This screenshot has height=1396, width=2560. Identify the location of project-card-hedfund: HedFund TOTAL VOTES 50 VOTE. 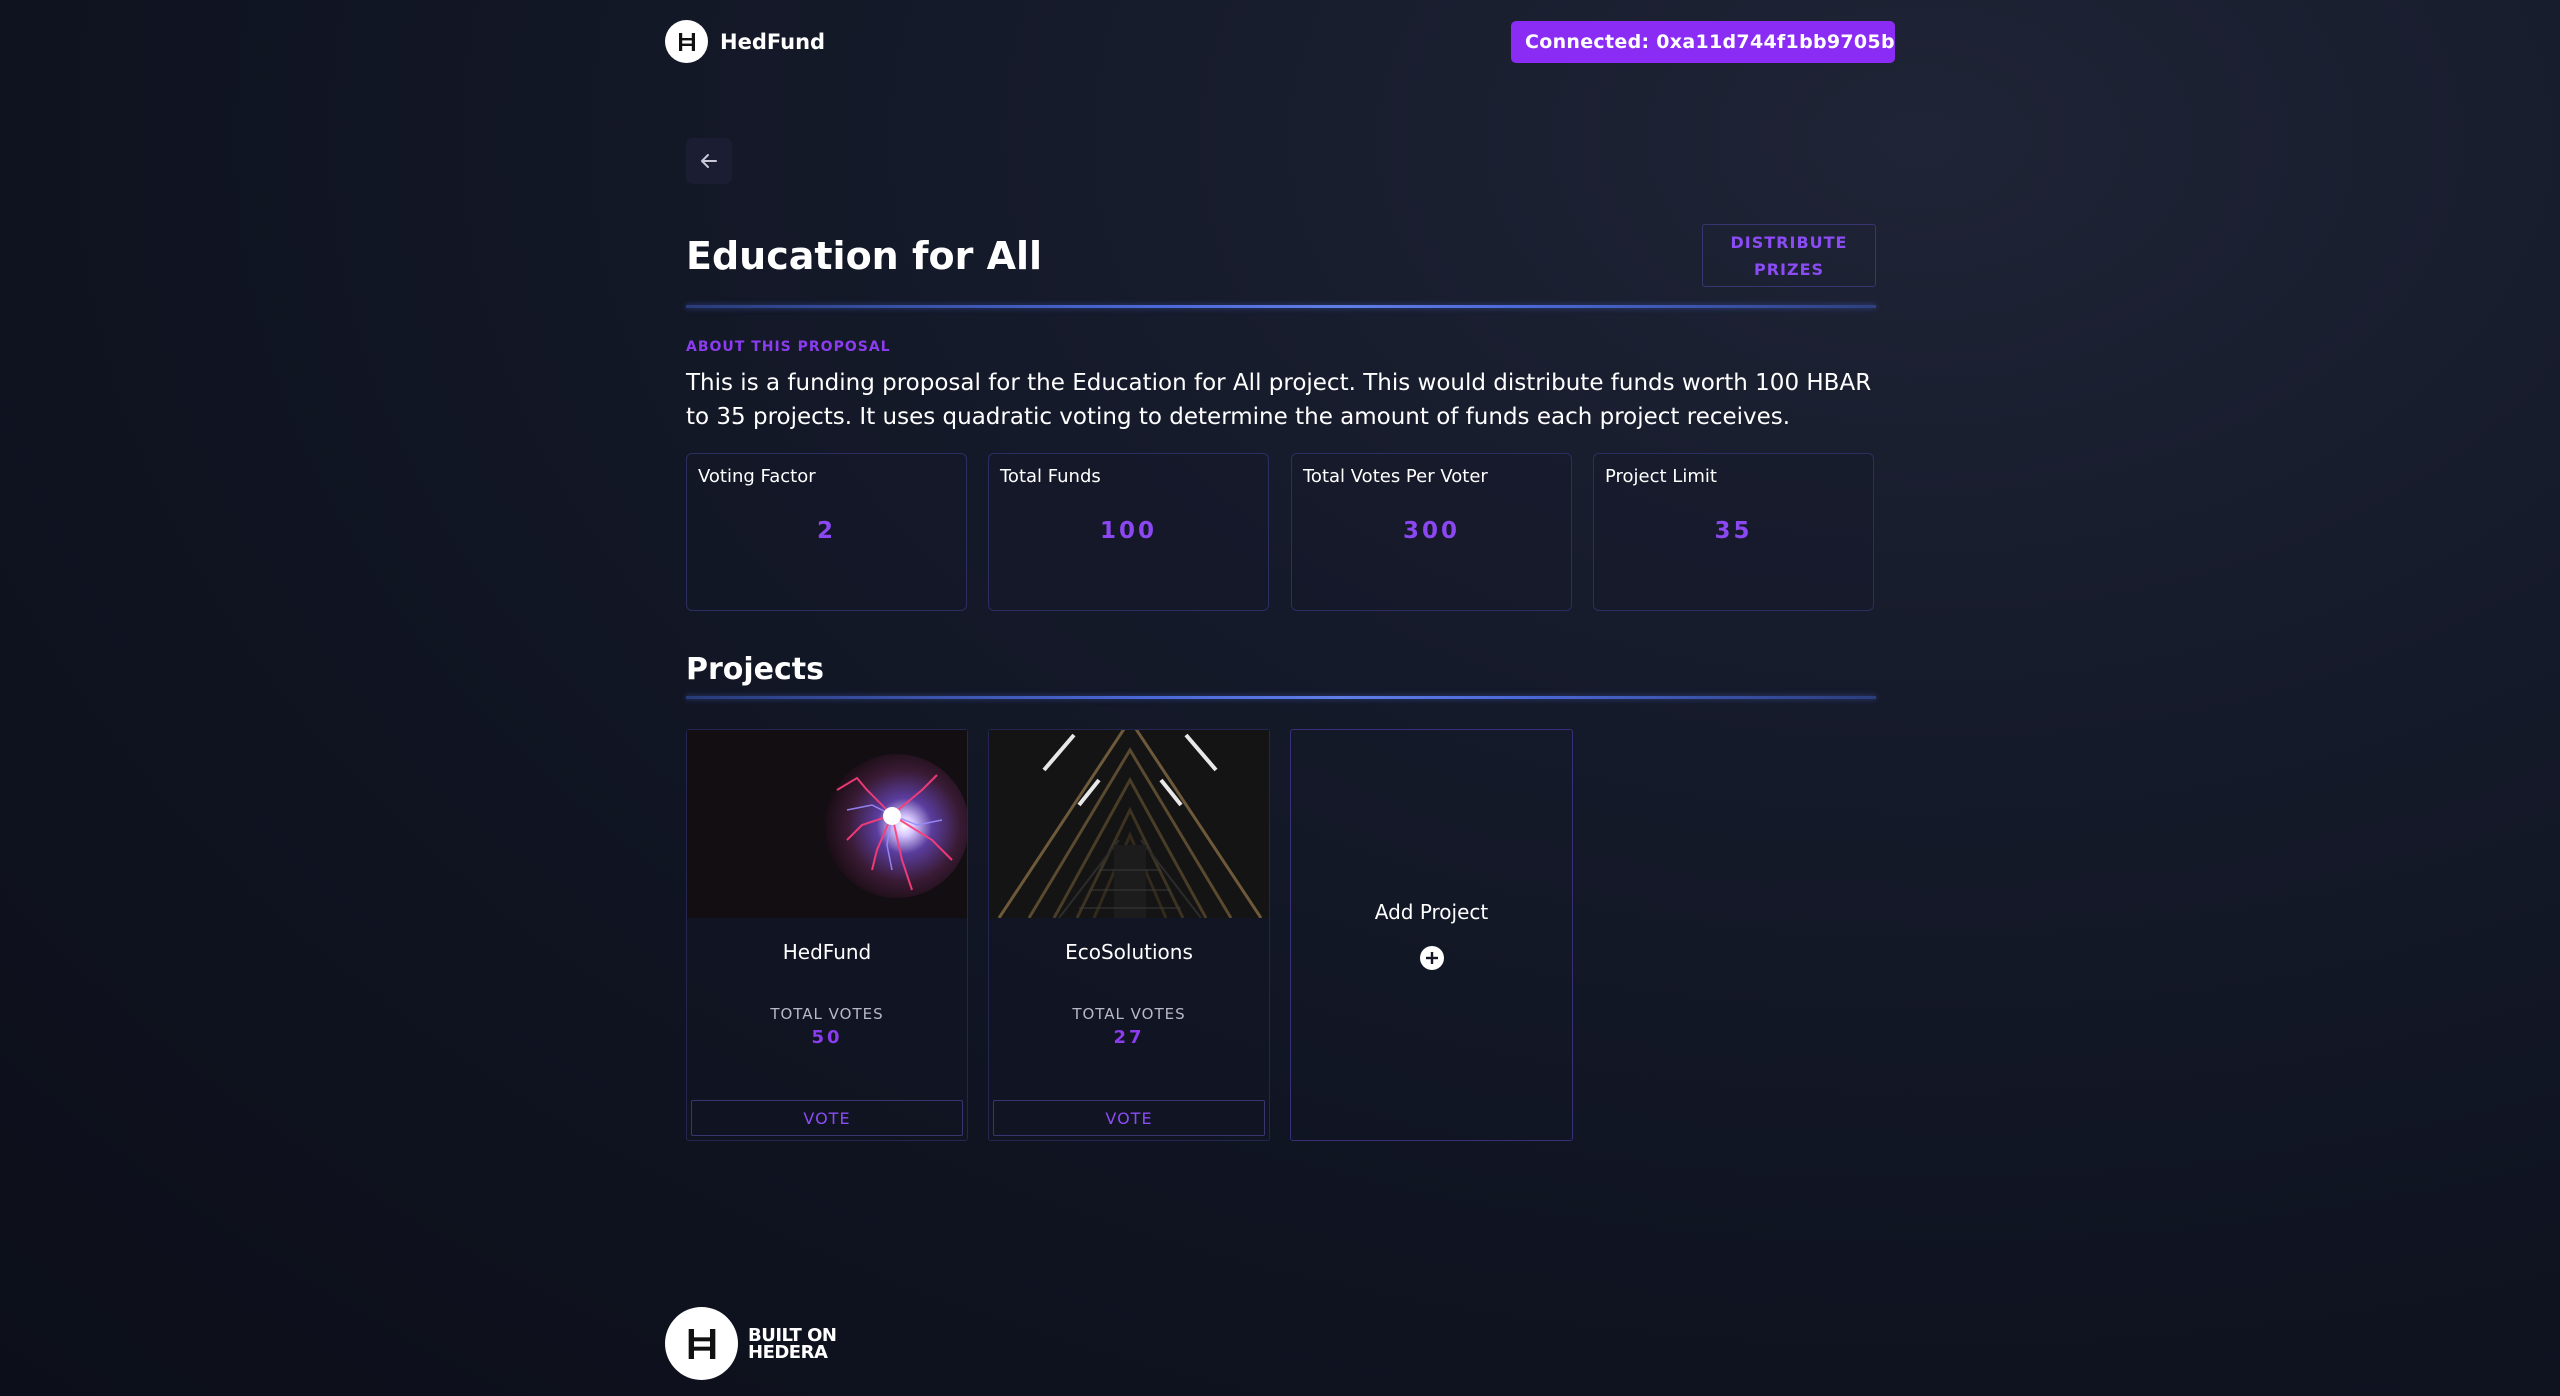
(827, 935).